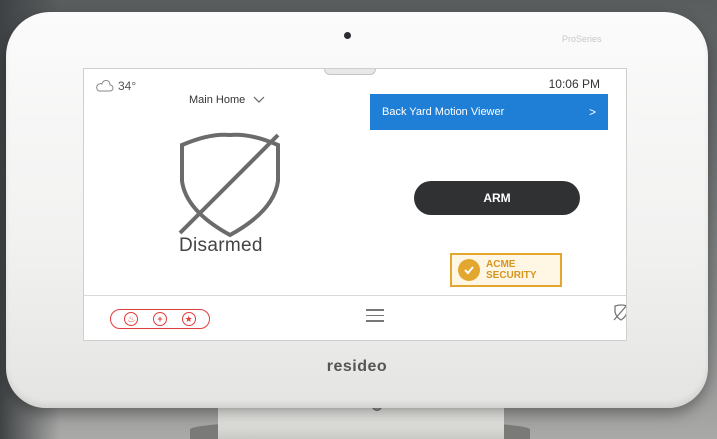 The width and height of the screenshot is (717, 439). What do you see at coordinates (592, 112) in the screenshot?
I see `chevron-right-icon: >` at bounding box center [592, 112].